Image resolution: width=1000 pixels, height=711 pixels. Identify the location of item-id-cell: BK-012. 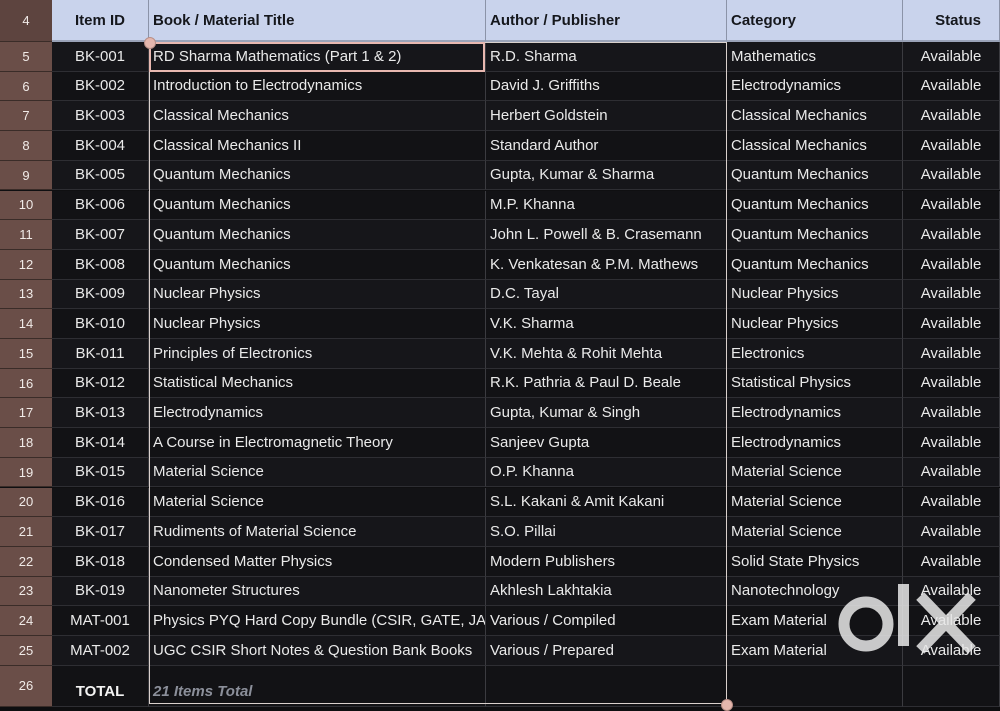
(100, 383).